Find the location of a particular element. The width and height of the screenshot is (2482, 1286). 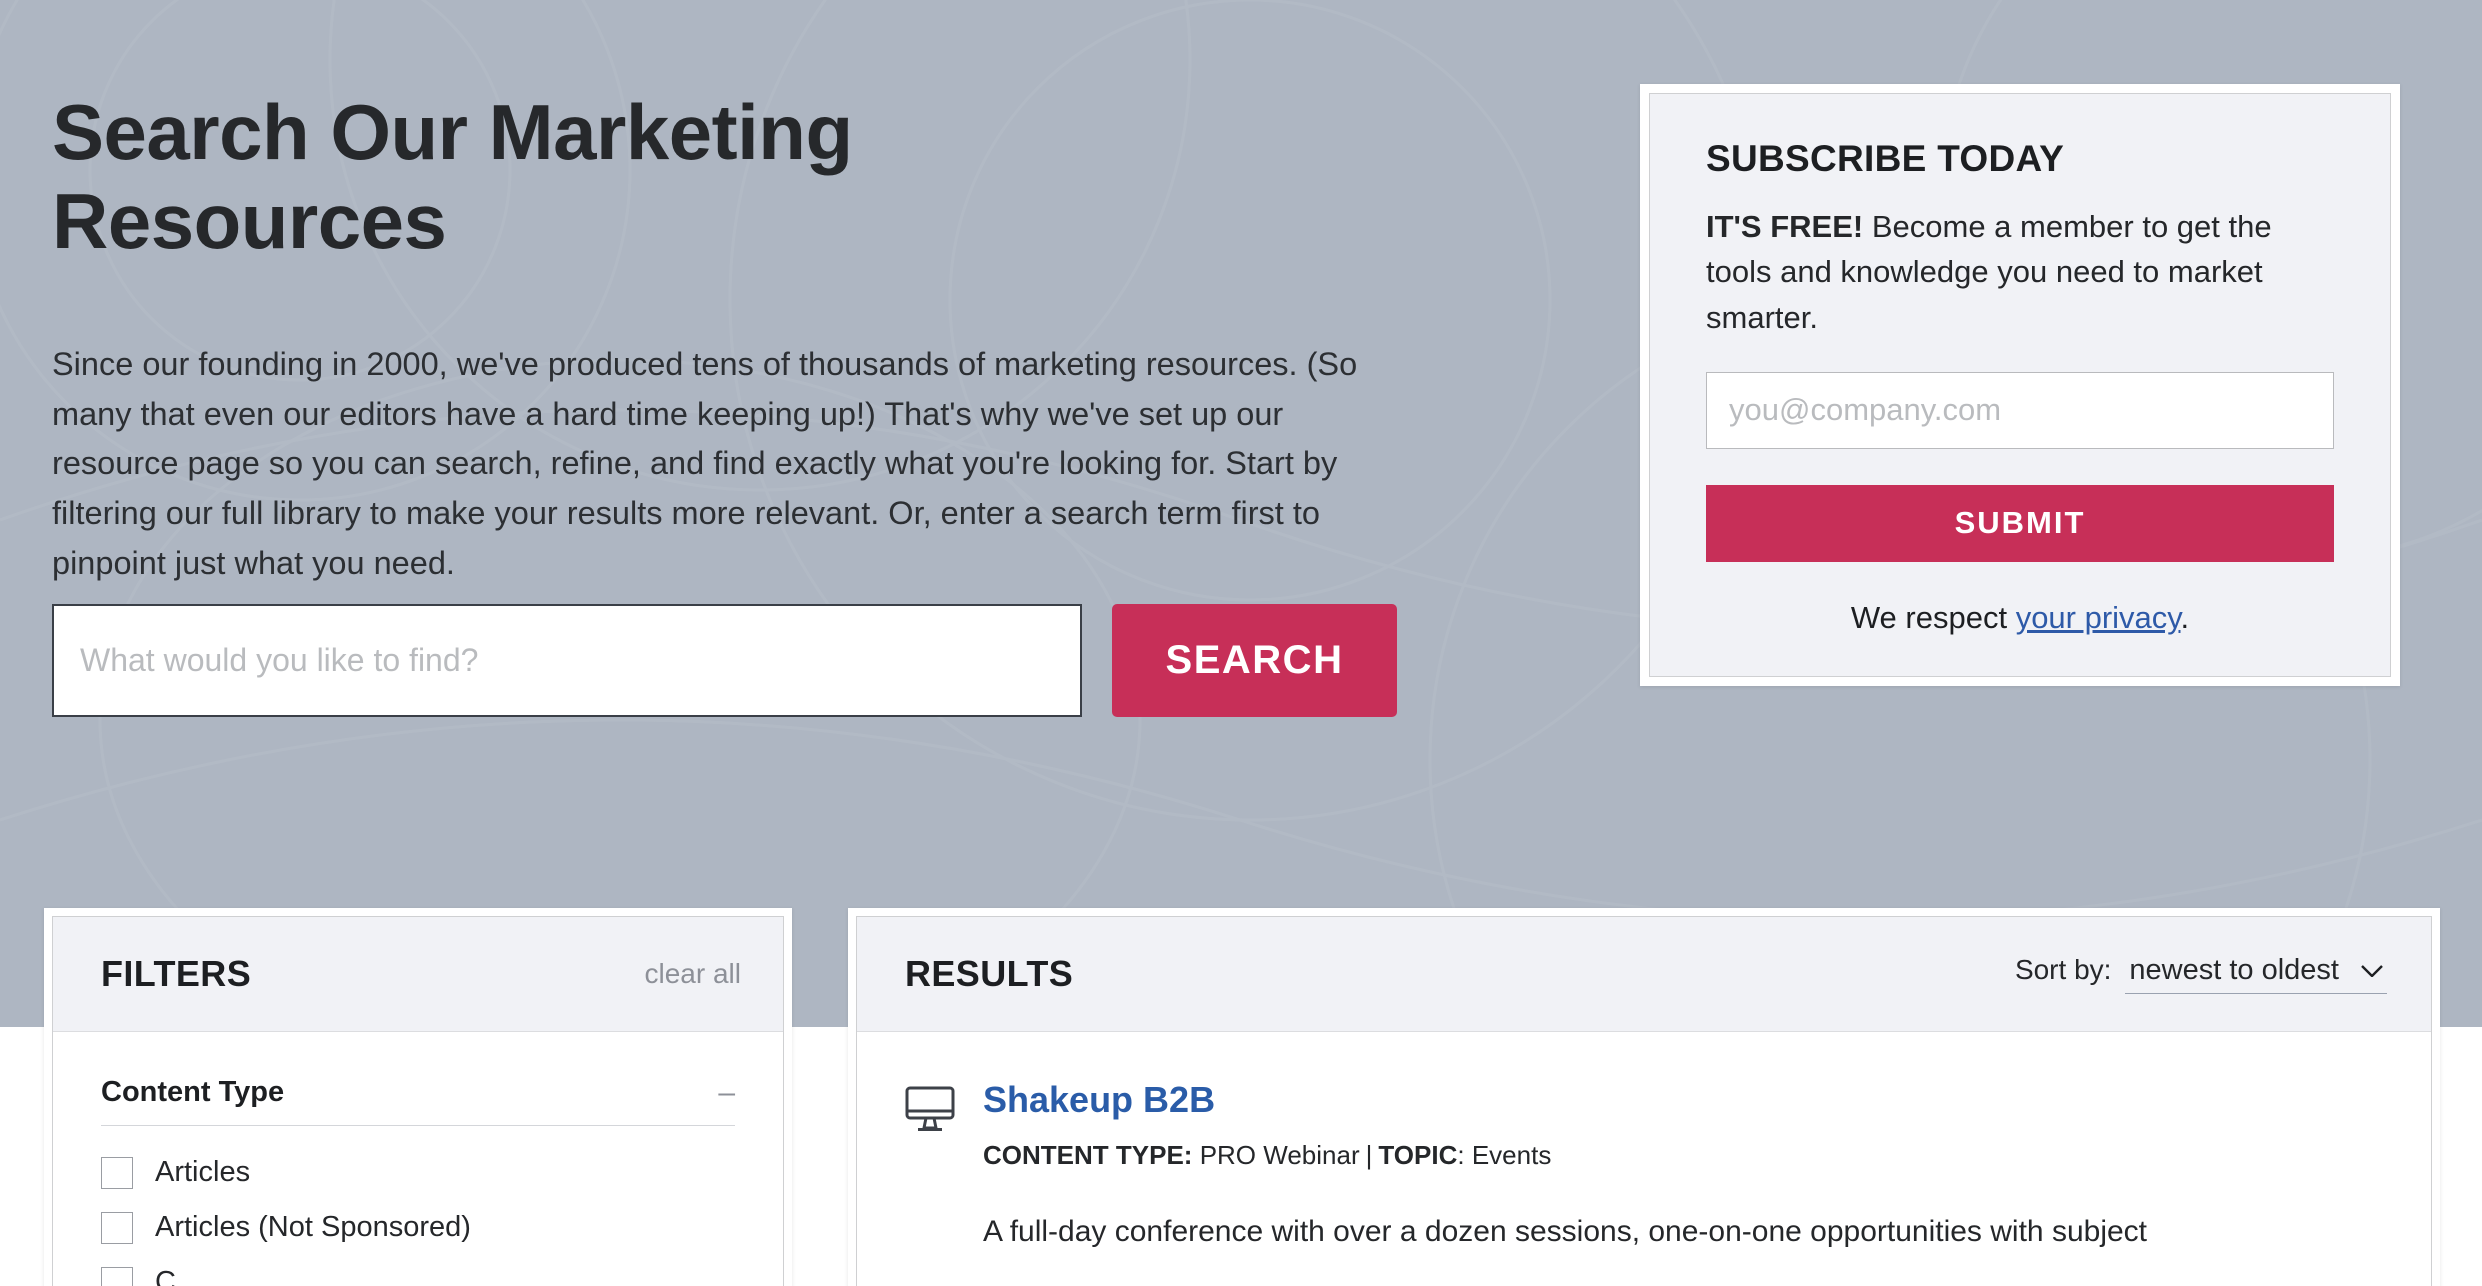

privacy-policy-link: your privacy is located at coordinates (2098, 617).